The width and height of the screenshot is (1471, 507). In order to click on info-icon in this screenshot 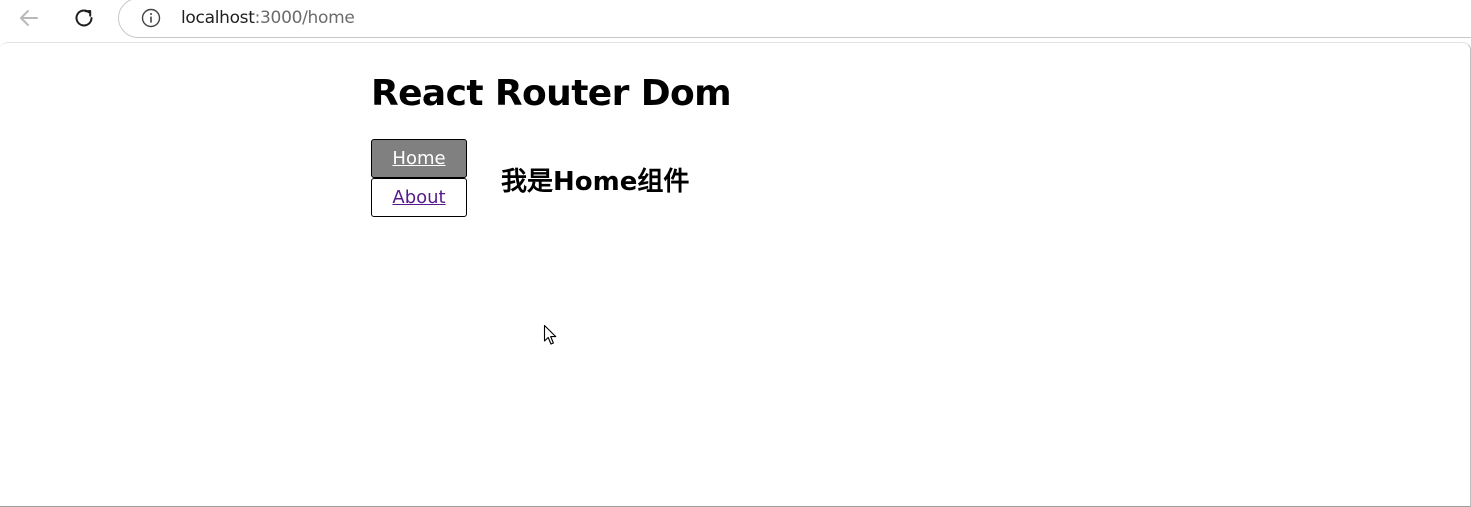, I will do `click(151, 18)`.